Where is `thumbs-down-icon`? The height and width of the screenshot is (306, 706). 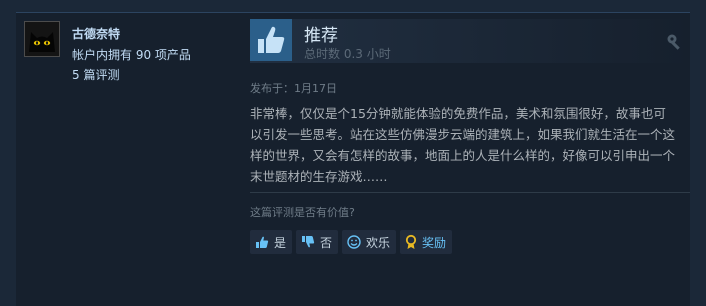
thumbs-down-icon is located at coordinates (308, 242).